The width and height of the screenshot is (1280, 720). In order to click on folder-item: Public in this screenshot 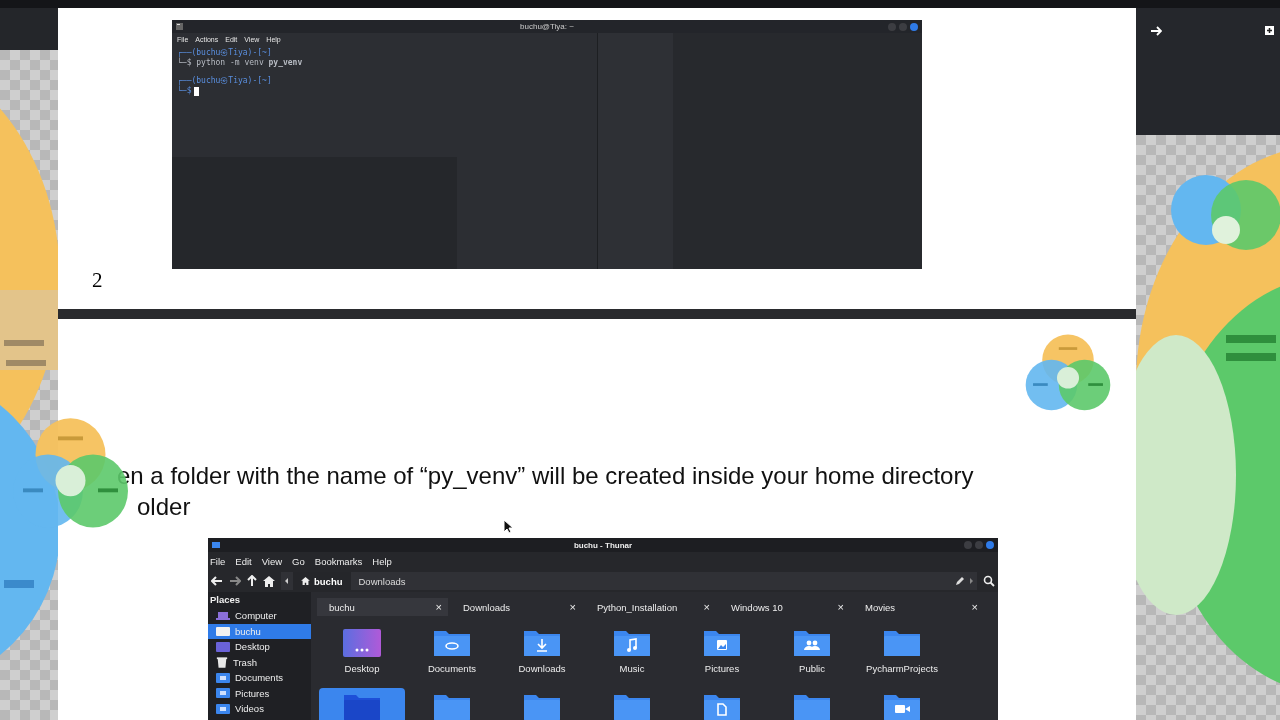, I will do `click(812, 654)`.